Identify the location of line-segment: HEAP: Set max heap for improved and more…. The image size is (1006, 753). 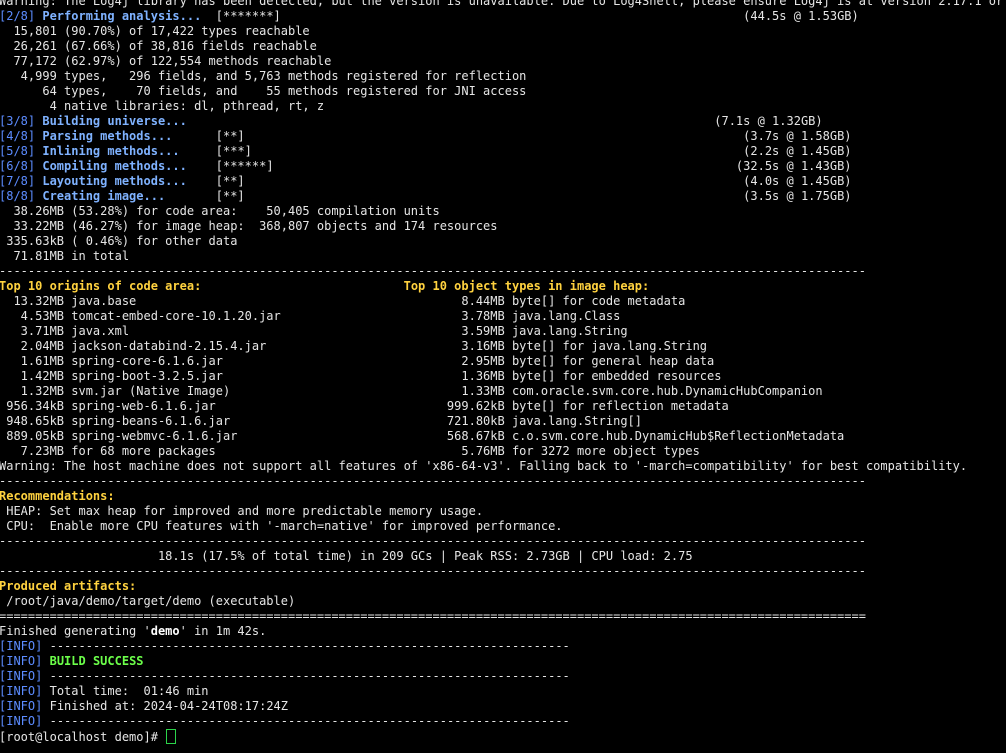
(242, 511).